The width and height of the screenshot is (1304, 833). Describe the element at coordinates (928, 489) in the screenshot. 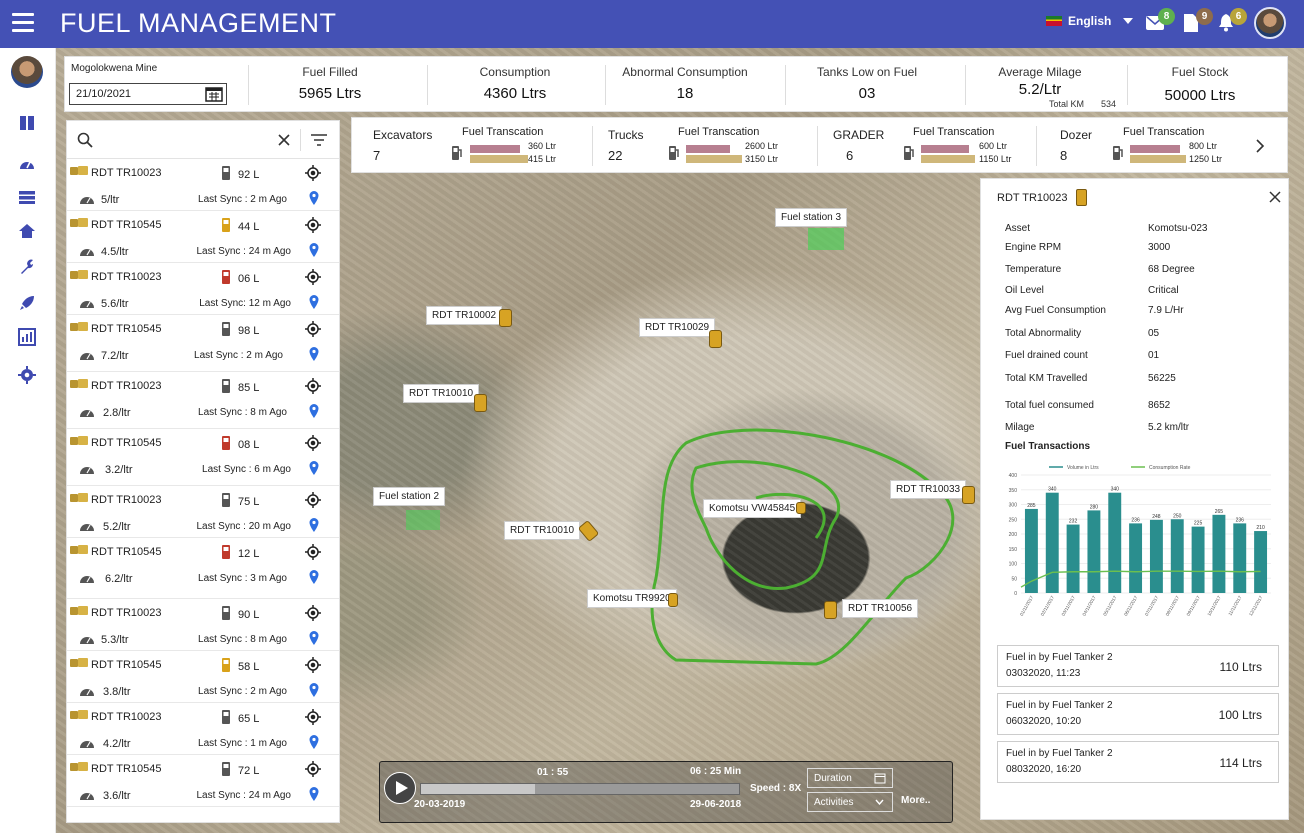

I see `map-label-vehicle: RDT TR10033` at that location.